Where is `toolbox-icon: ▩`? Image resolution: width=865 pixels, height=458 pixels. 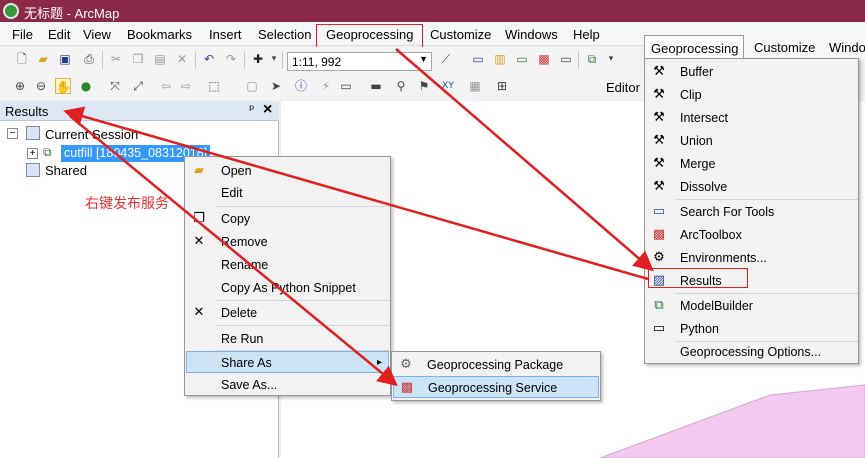 toolbox-icon: ▩ is located at coordinates (659, 234).